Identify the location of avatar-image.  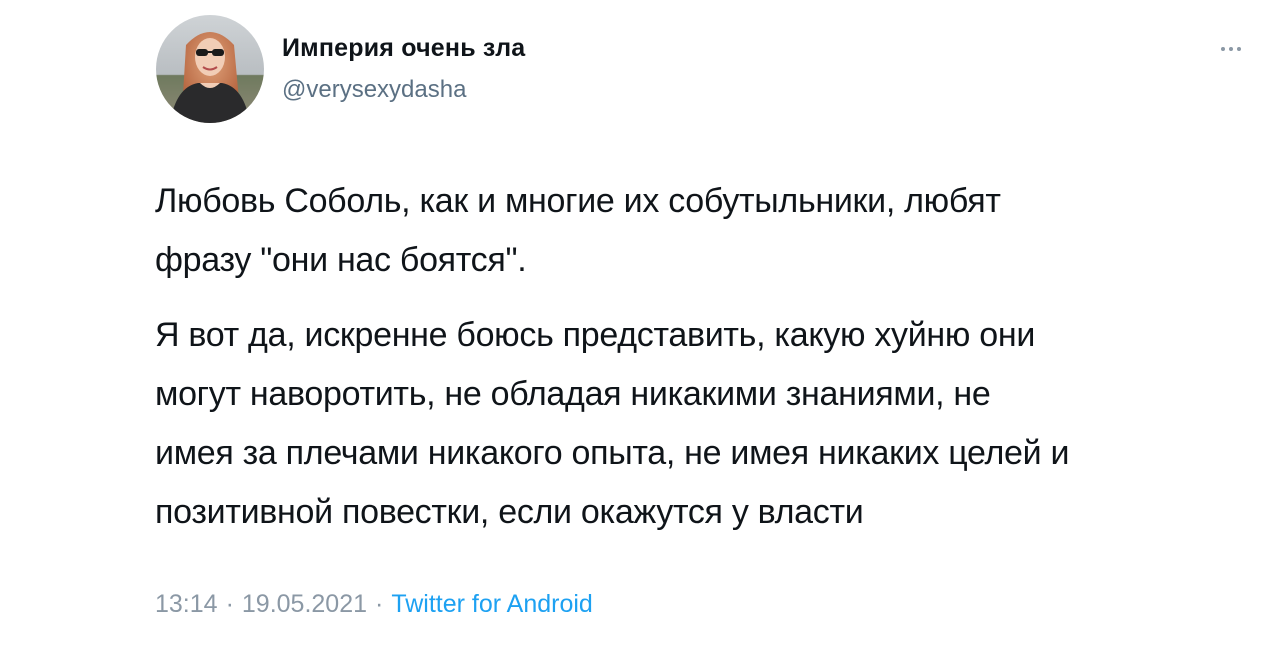
(210, 69).